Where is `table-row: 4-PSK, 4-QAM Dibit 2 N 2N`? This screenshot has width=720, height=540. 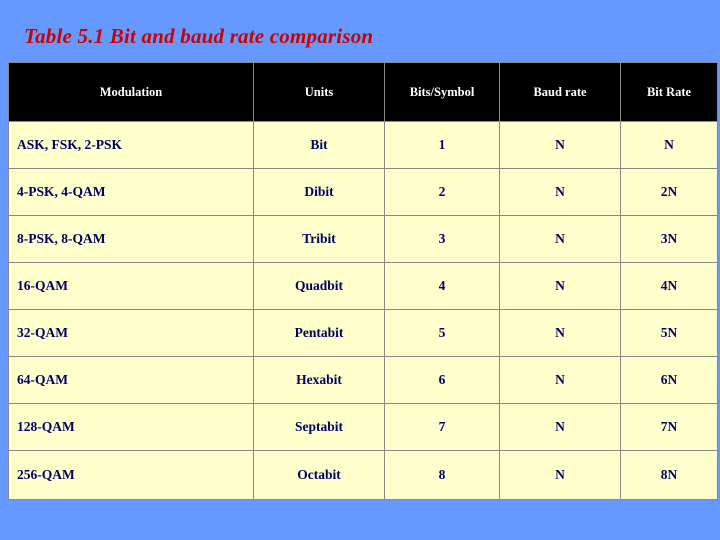 table-row: 4-PSK, 4-QAM Dibit 2 N 2N is located at coordinates (363, 192).